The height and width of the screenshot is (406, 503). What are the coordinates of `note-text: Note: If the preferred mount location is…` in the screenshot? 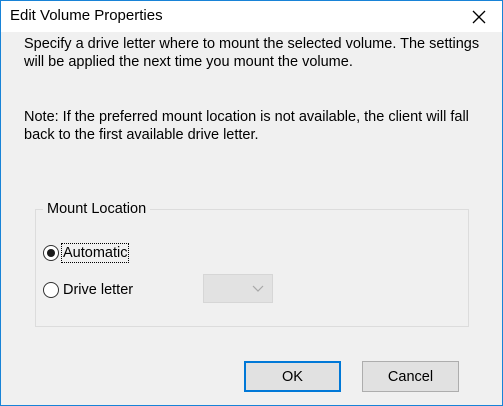 It's located at (246, 126).